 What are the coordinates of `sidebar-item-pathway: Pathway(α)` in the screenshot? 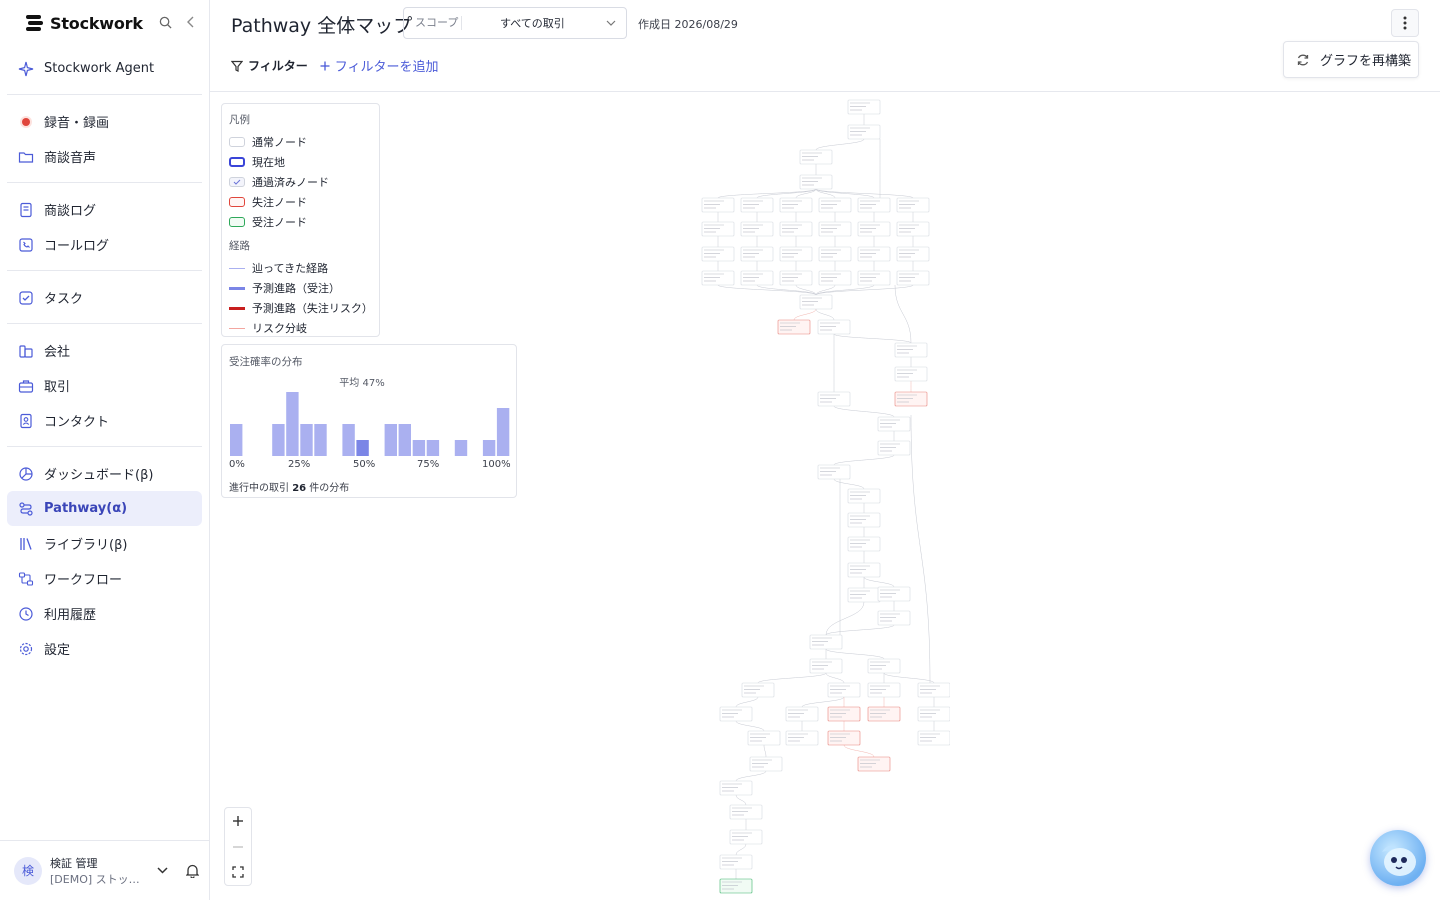 It's located at (104, 508).